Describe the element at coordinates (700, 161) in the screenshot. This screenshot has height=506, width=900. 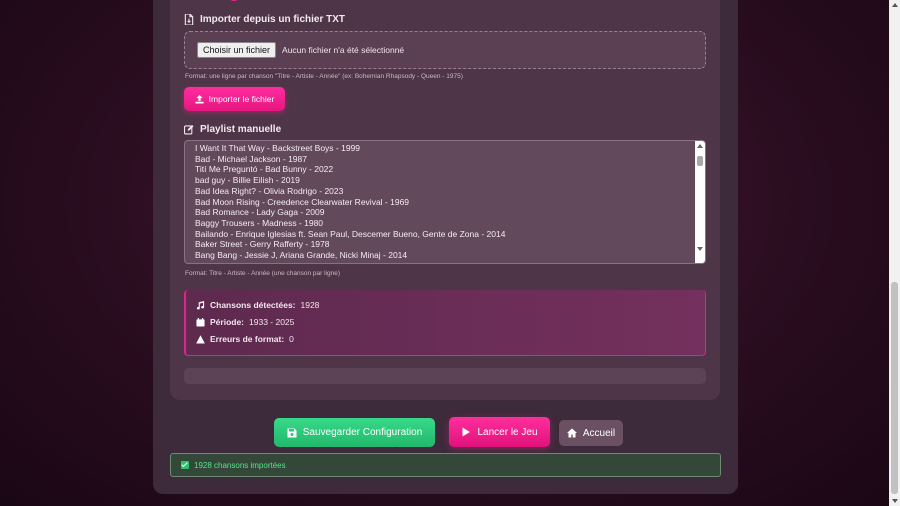
I see `scroll-thumb` at that location.